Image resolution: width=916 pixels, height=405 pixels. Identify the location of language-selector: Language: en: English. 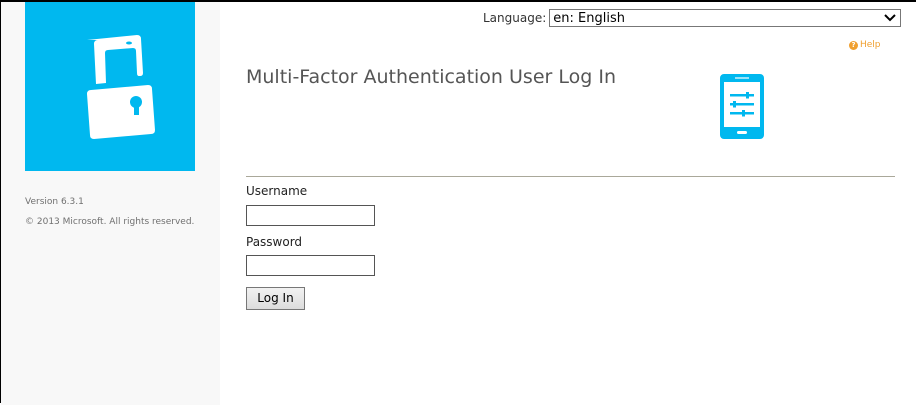
(692, 18).